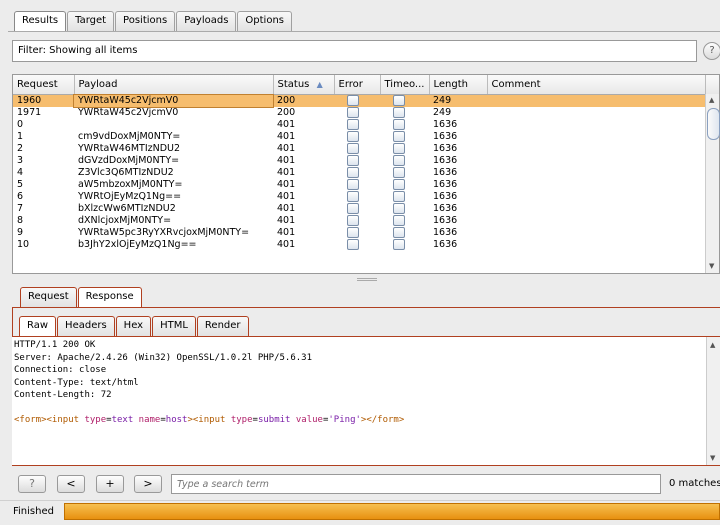 The image size is (720, 525). What do you see at coordinates (174, 326) in the screenshot?
I see `tab-html: HTML` at bounding box center [174, 326].